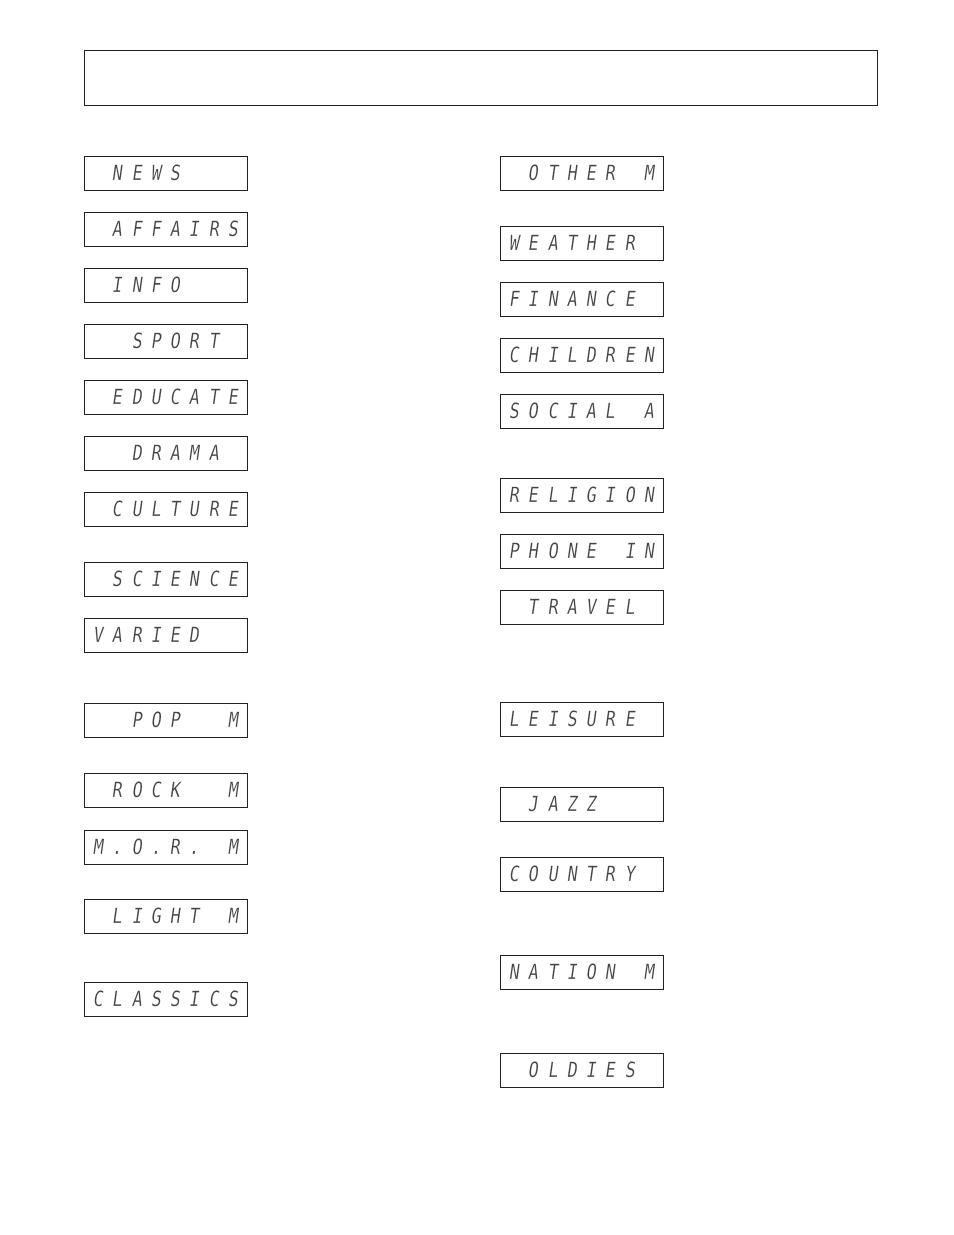 The height and width of the screenshot is (1235, 954). What do you see at coordinates (156, 916) in the screenshot?
I see `lcd-character: G` at bounding box center [156, 916].